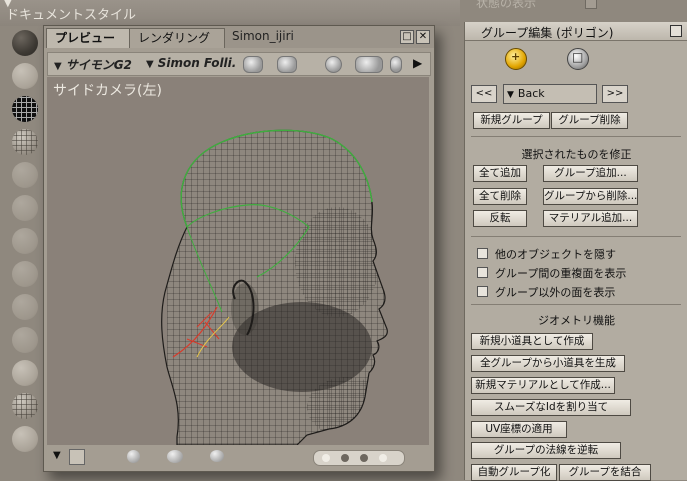  I want to click on display-style-palette, so click(27, 244).